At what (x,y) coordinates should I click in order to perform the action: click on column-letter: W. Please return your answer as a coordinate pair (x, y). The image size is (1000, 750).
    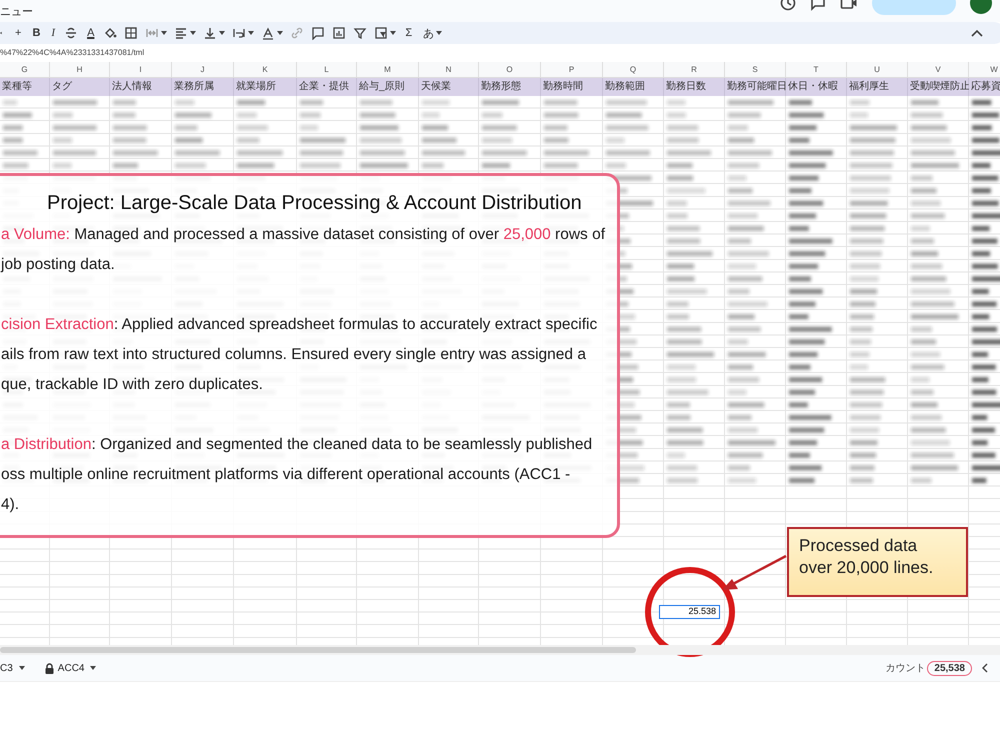
    Looking at the image, I should click on (984, 70).